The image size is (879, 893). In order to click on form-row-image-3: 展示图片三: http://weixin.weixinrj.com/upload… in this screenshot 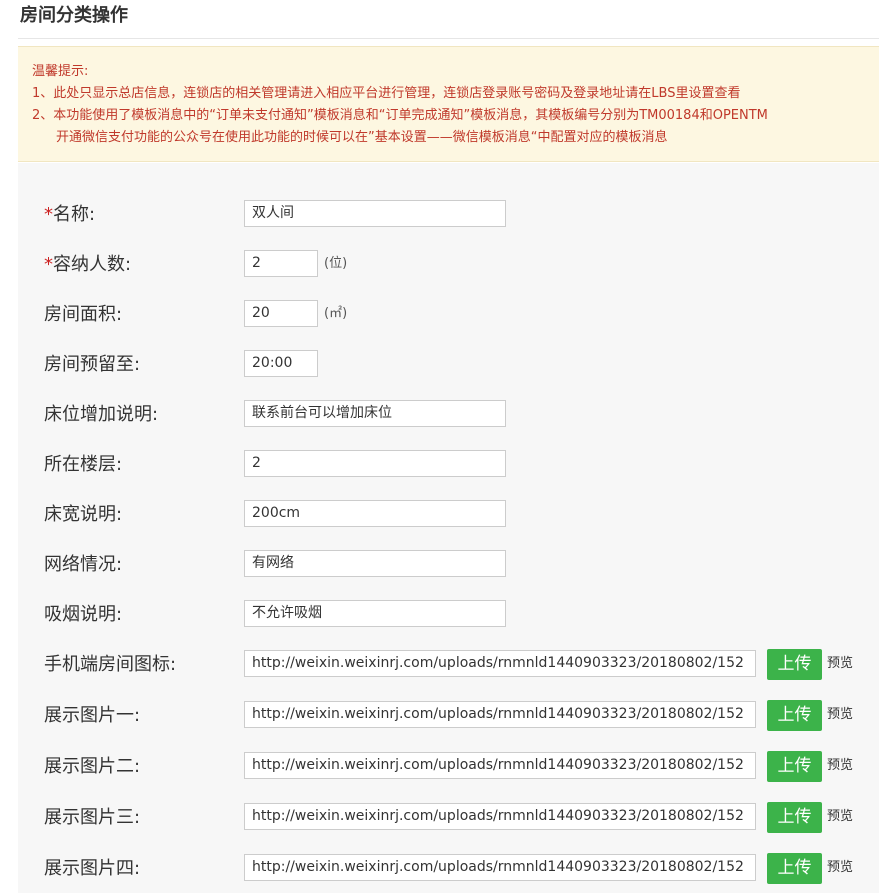, I will do `click(448, 817)`.